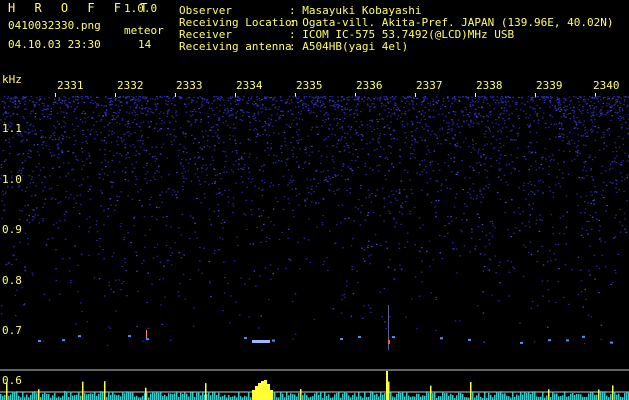 The width and height of the screenshot is (629, 400). I want to click on info-antenna-value: : A504HB(yagi 4el), so click(349, 46).